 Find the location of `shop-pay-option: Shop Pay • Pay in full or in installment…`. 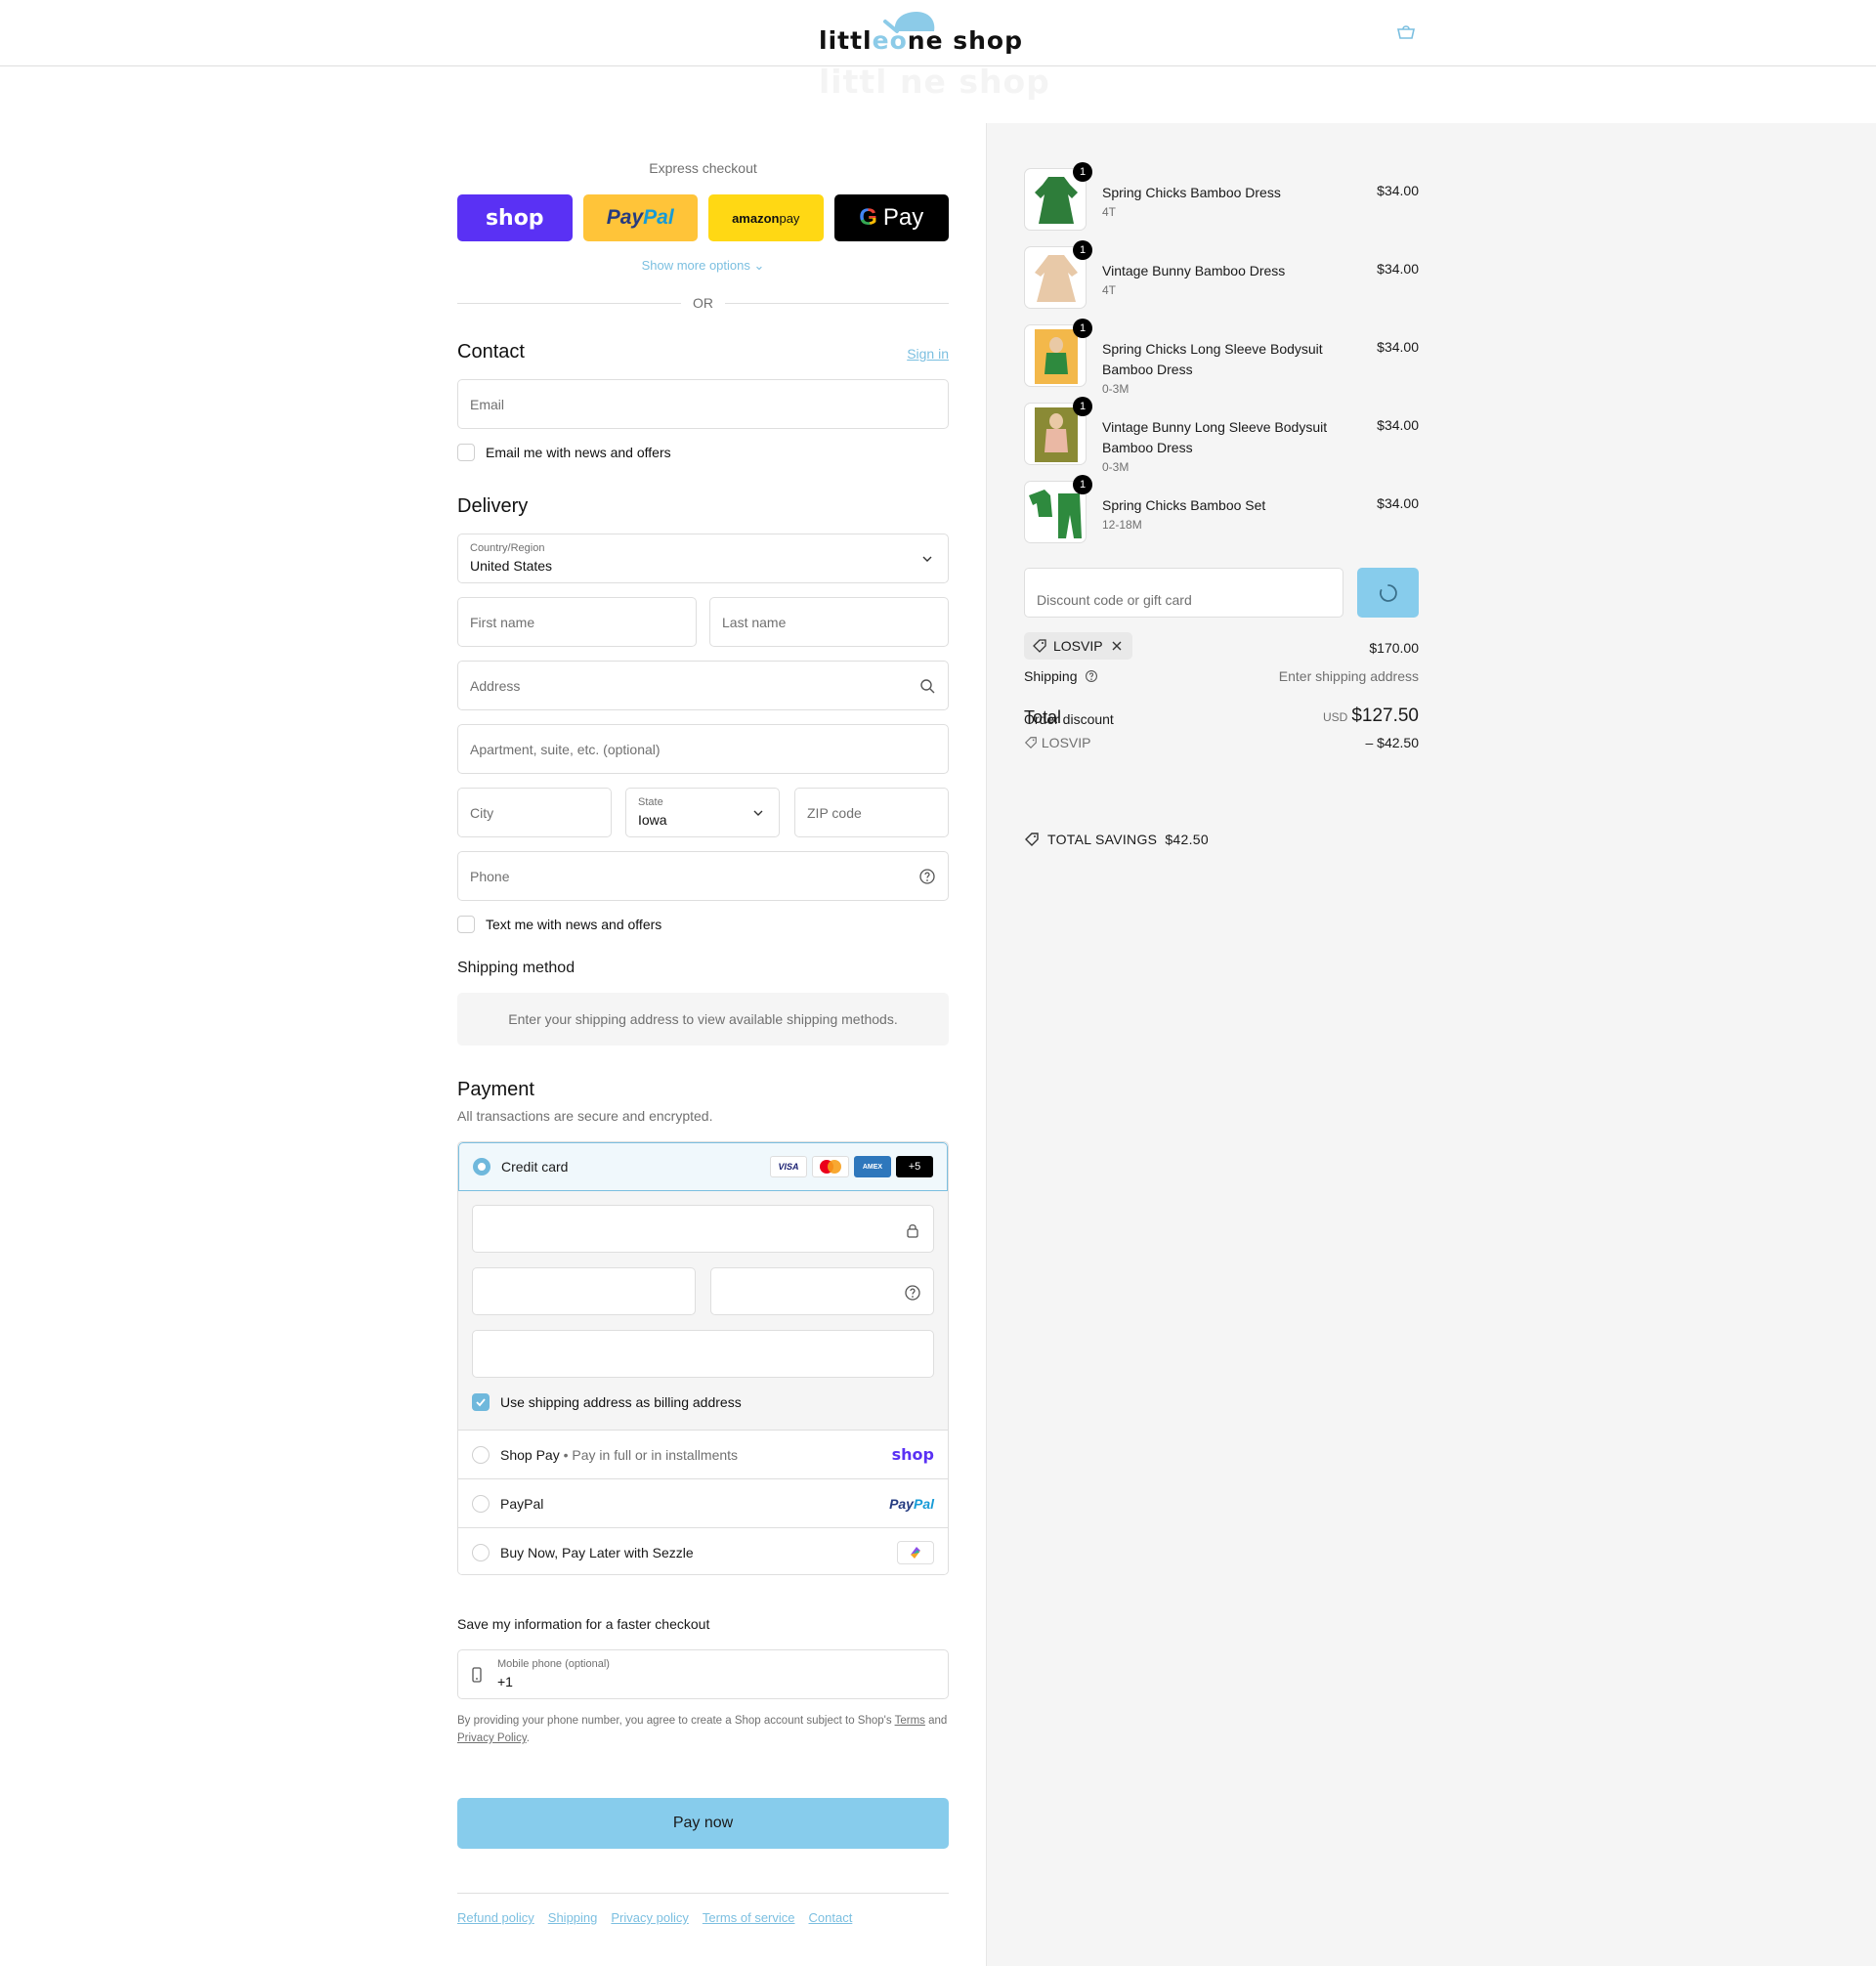

shop-pay-option: Shop Pay • Pay in full or in installment… is located at coordinates (703, 1454).